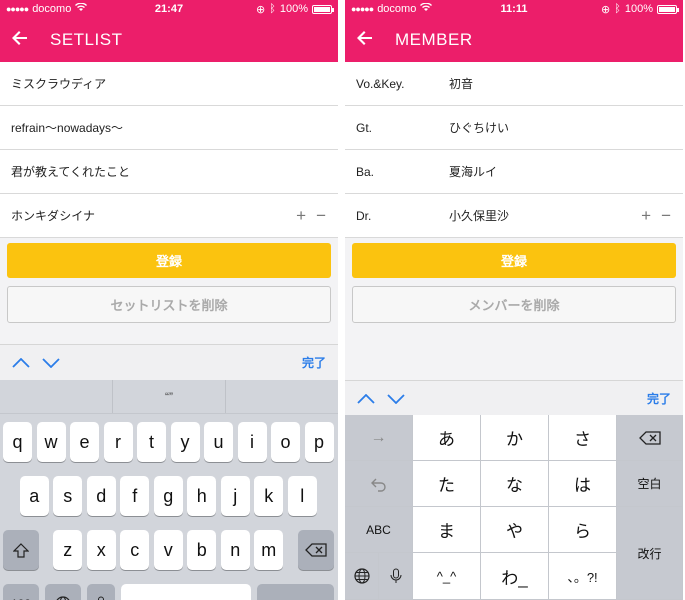 This screenshot has width=685, height=600. What do you see at coordinates (71, 172) in the screenshot?
I see `song-title: 君が教えてくれたこと` at bounding box center [71, 172].